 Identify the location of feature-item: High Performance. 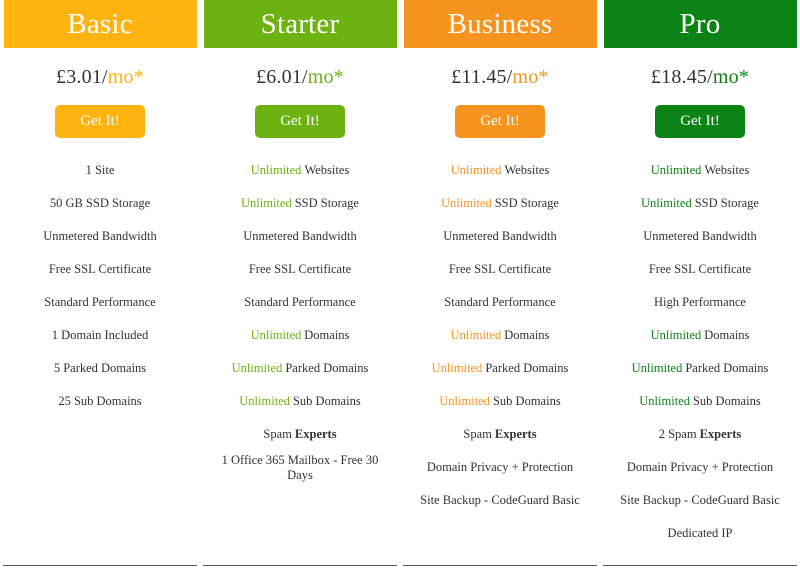
(700, 302).